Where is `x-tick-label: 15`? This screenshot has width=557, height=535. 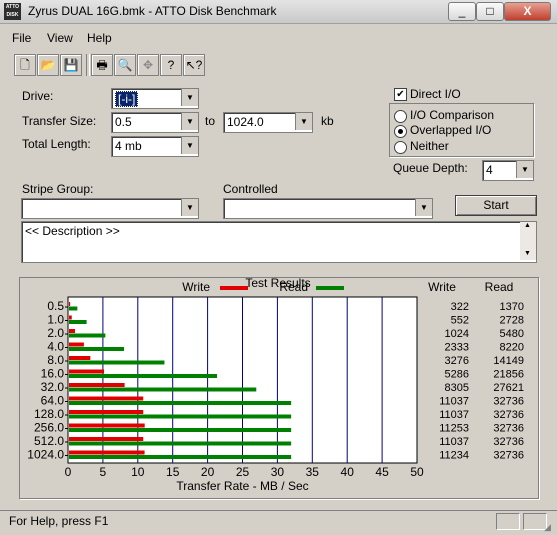
x-tick-label: 15 is located at coordinates (173, 472).